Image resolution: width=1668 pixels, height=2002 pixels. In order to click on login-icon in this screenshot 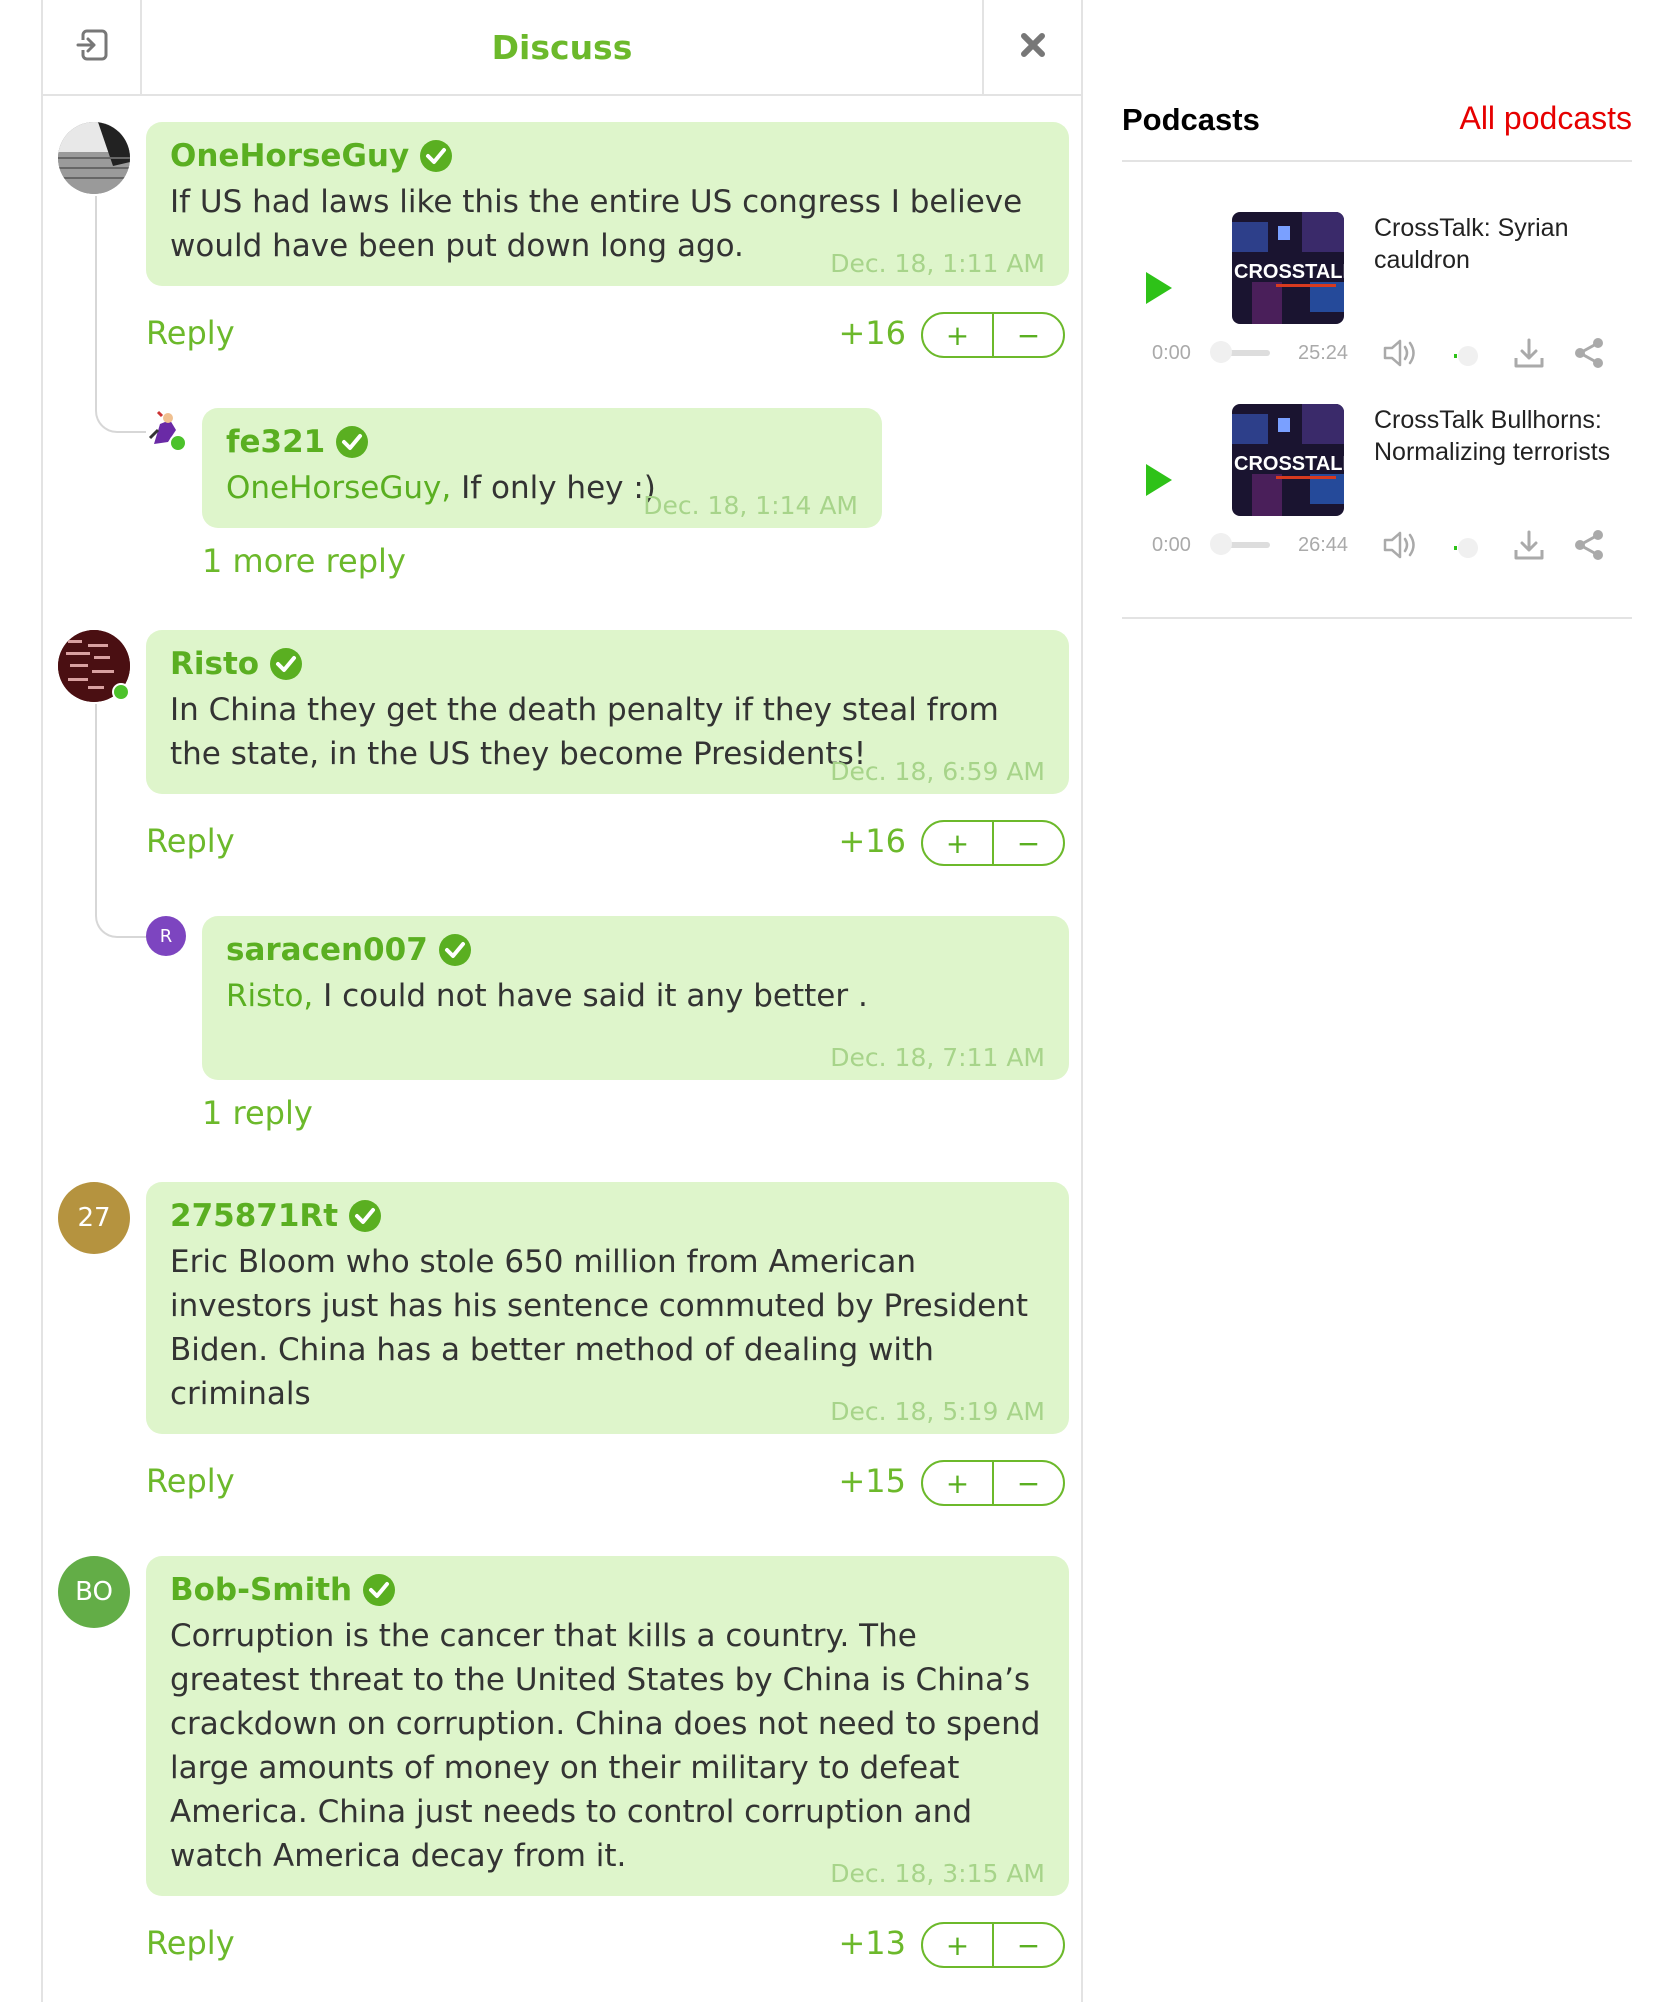, I will do `click(92, 47)`.